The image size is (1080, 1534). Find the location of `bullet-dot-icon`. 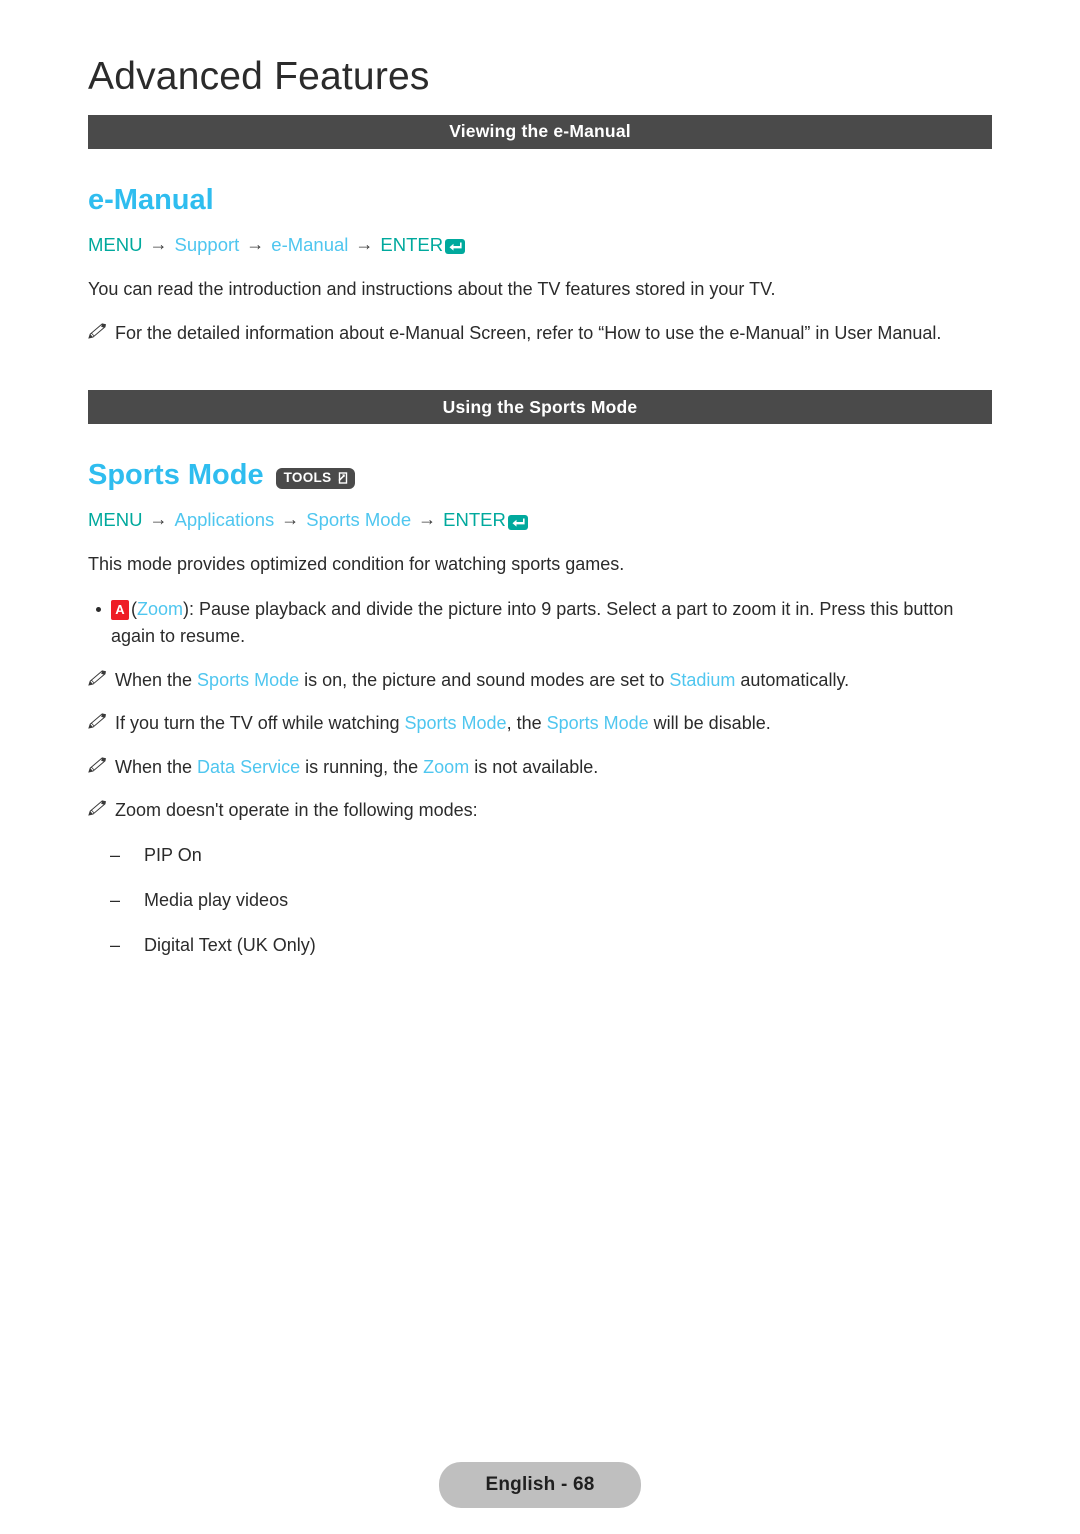

bullet-dot-icon is located at coordinates (98, 610).